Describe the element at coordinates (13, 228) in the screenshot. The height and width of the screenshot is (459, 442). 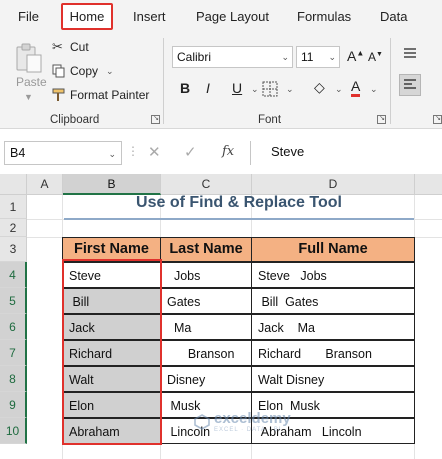
I see `row-header-2: 2` at that location.